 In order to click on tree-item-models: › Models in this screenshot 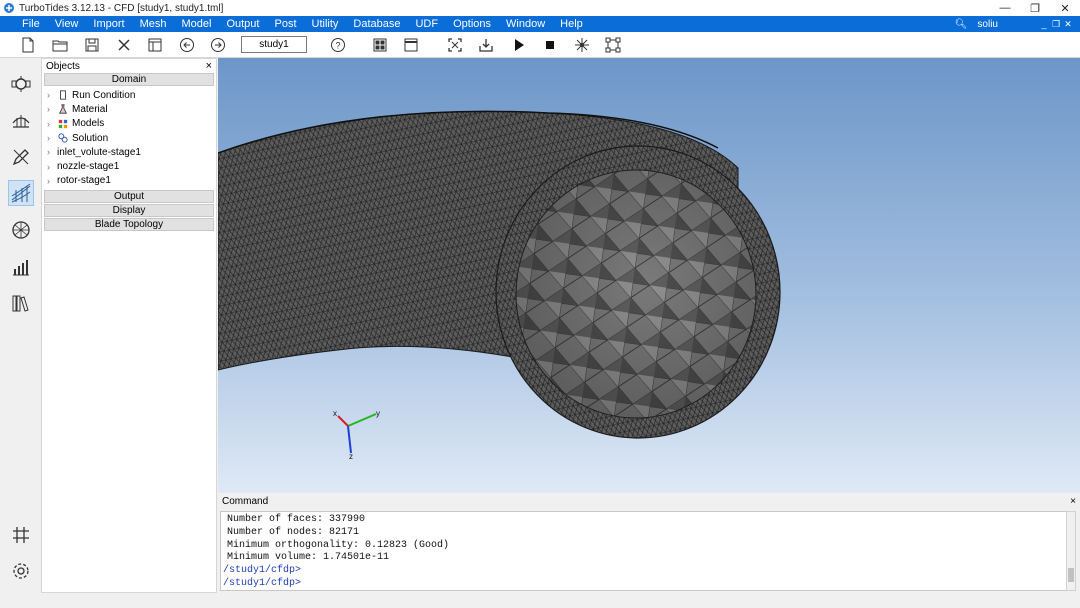, I will do `click(129, 124)`.